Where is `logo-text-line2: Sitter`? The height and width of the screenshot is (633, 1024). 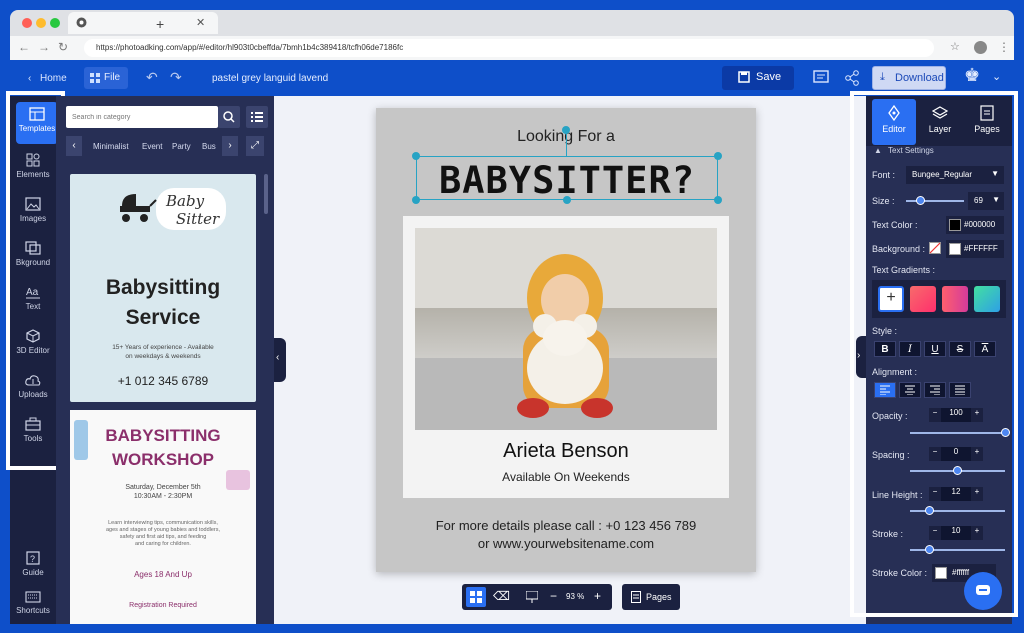
logo-text-line2: Sitter is located at coordinates (198, 219).